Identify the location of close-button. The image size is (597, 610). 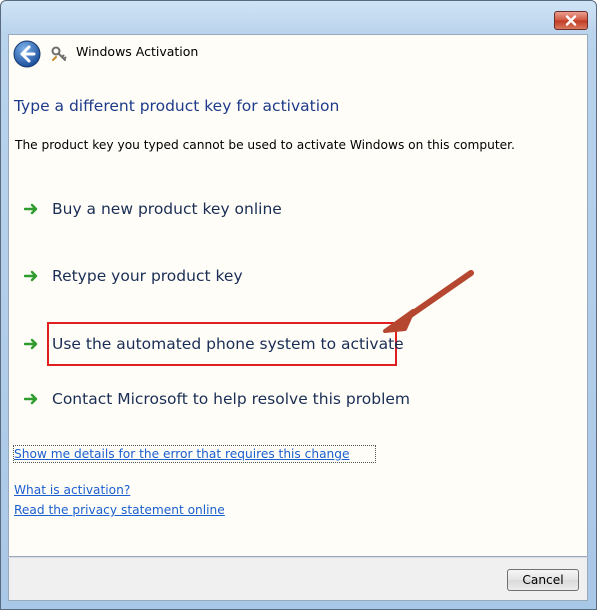
(571, 20).